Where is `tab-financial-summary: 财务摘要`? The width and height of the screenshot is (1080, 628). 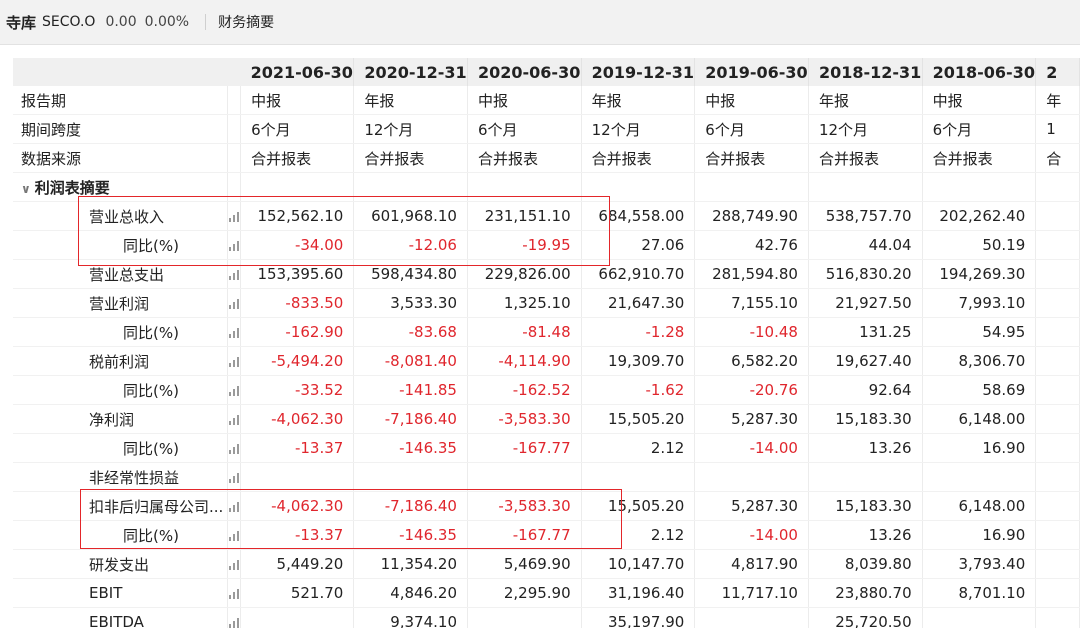
tab-financial-summary: 财务摘要 is located at coordinates (246, 22).